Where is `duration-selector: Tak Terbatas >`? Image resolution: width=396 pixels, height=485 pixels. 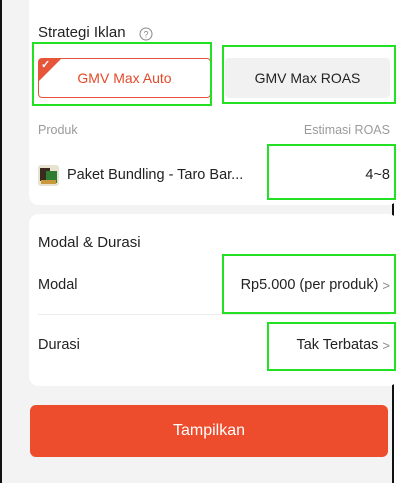 duration-selector: Tak Terbatas > is located at coordinates (343, 345).